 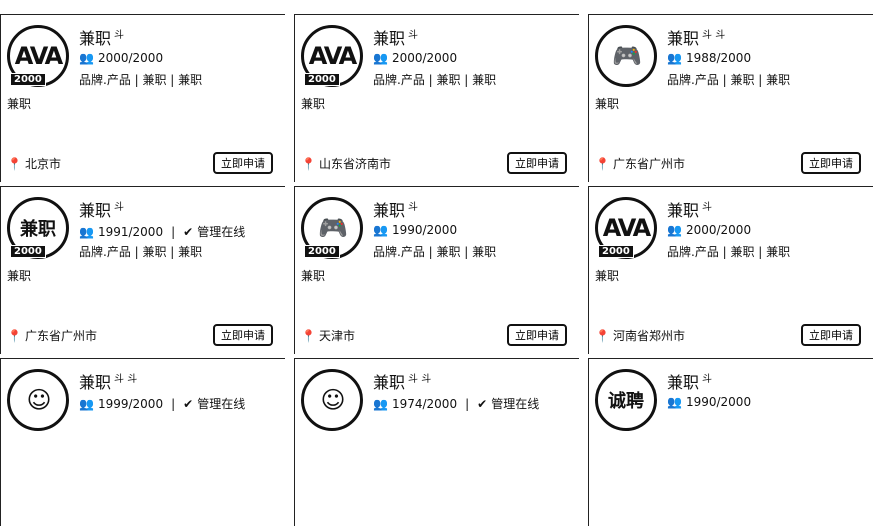 I want to click on group-card: ☺ 兼职斗 斗 👥 1999/2000 | ✔ 管理在线, so click(x=142, y=442).